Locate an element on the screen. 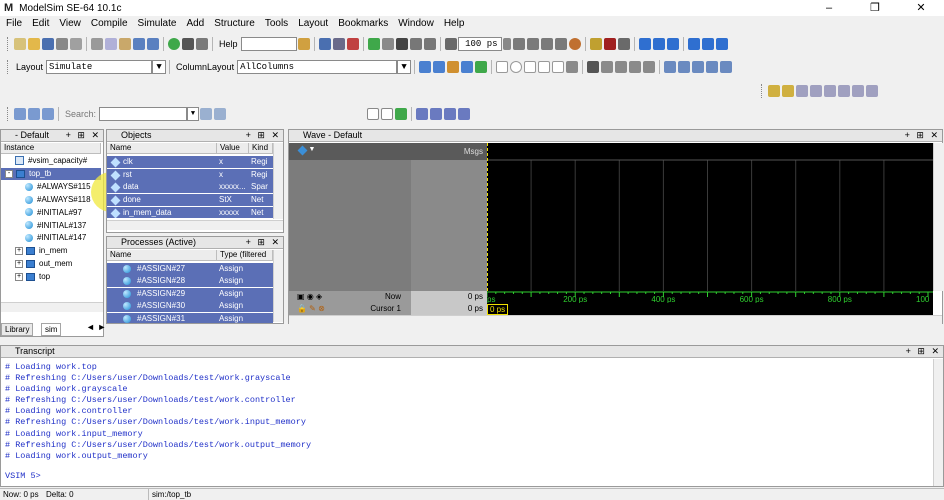 Image resolution: width=944 pixels, height=500 pixels. find-options-icon is located at coordinates (202, 44).